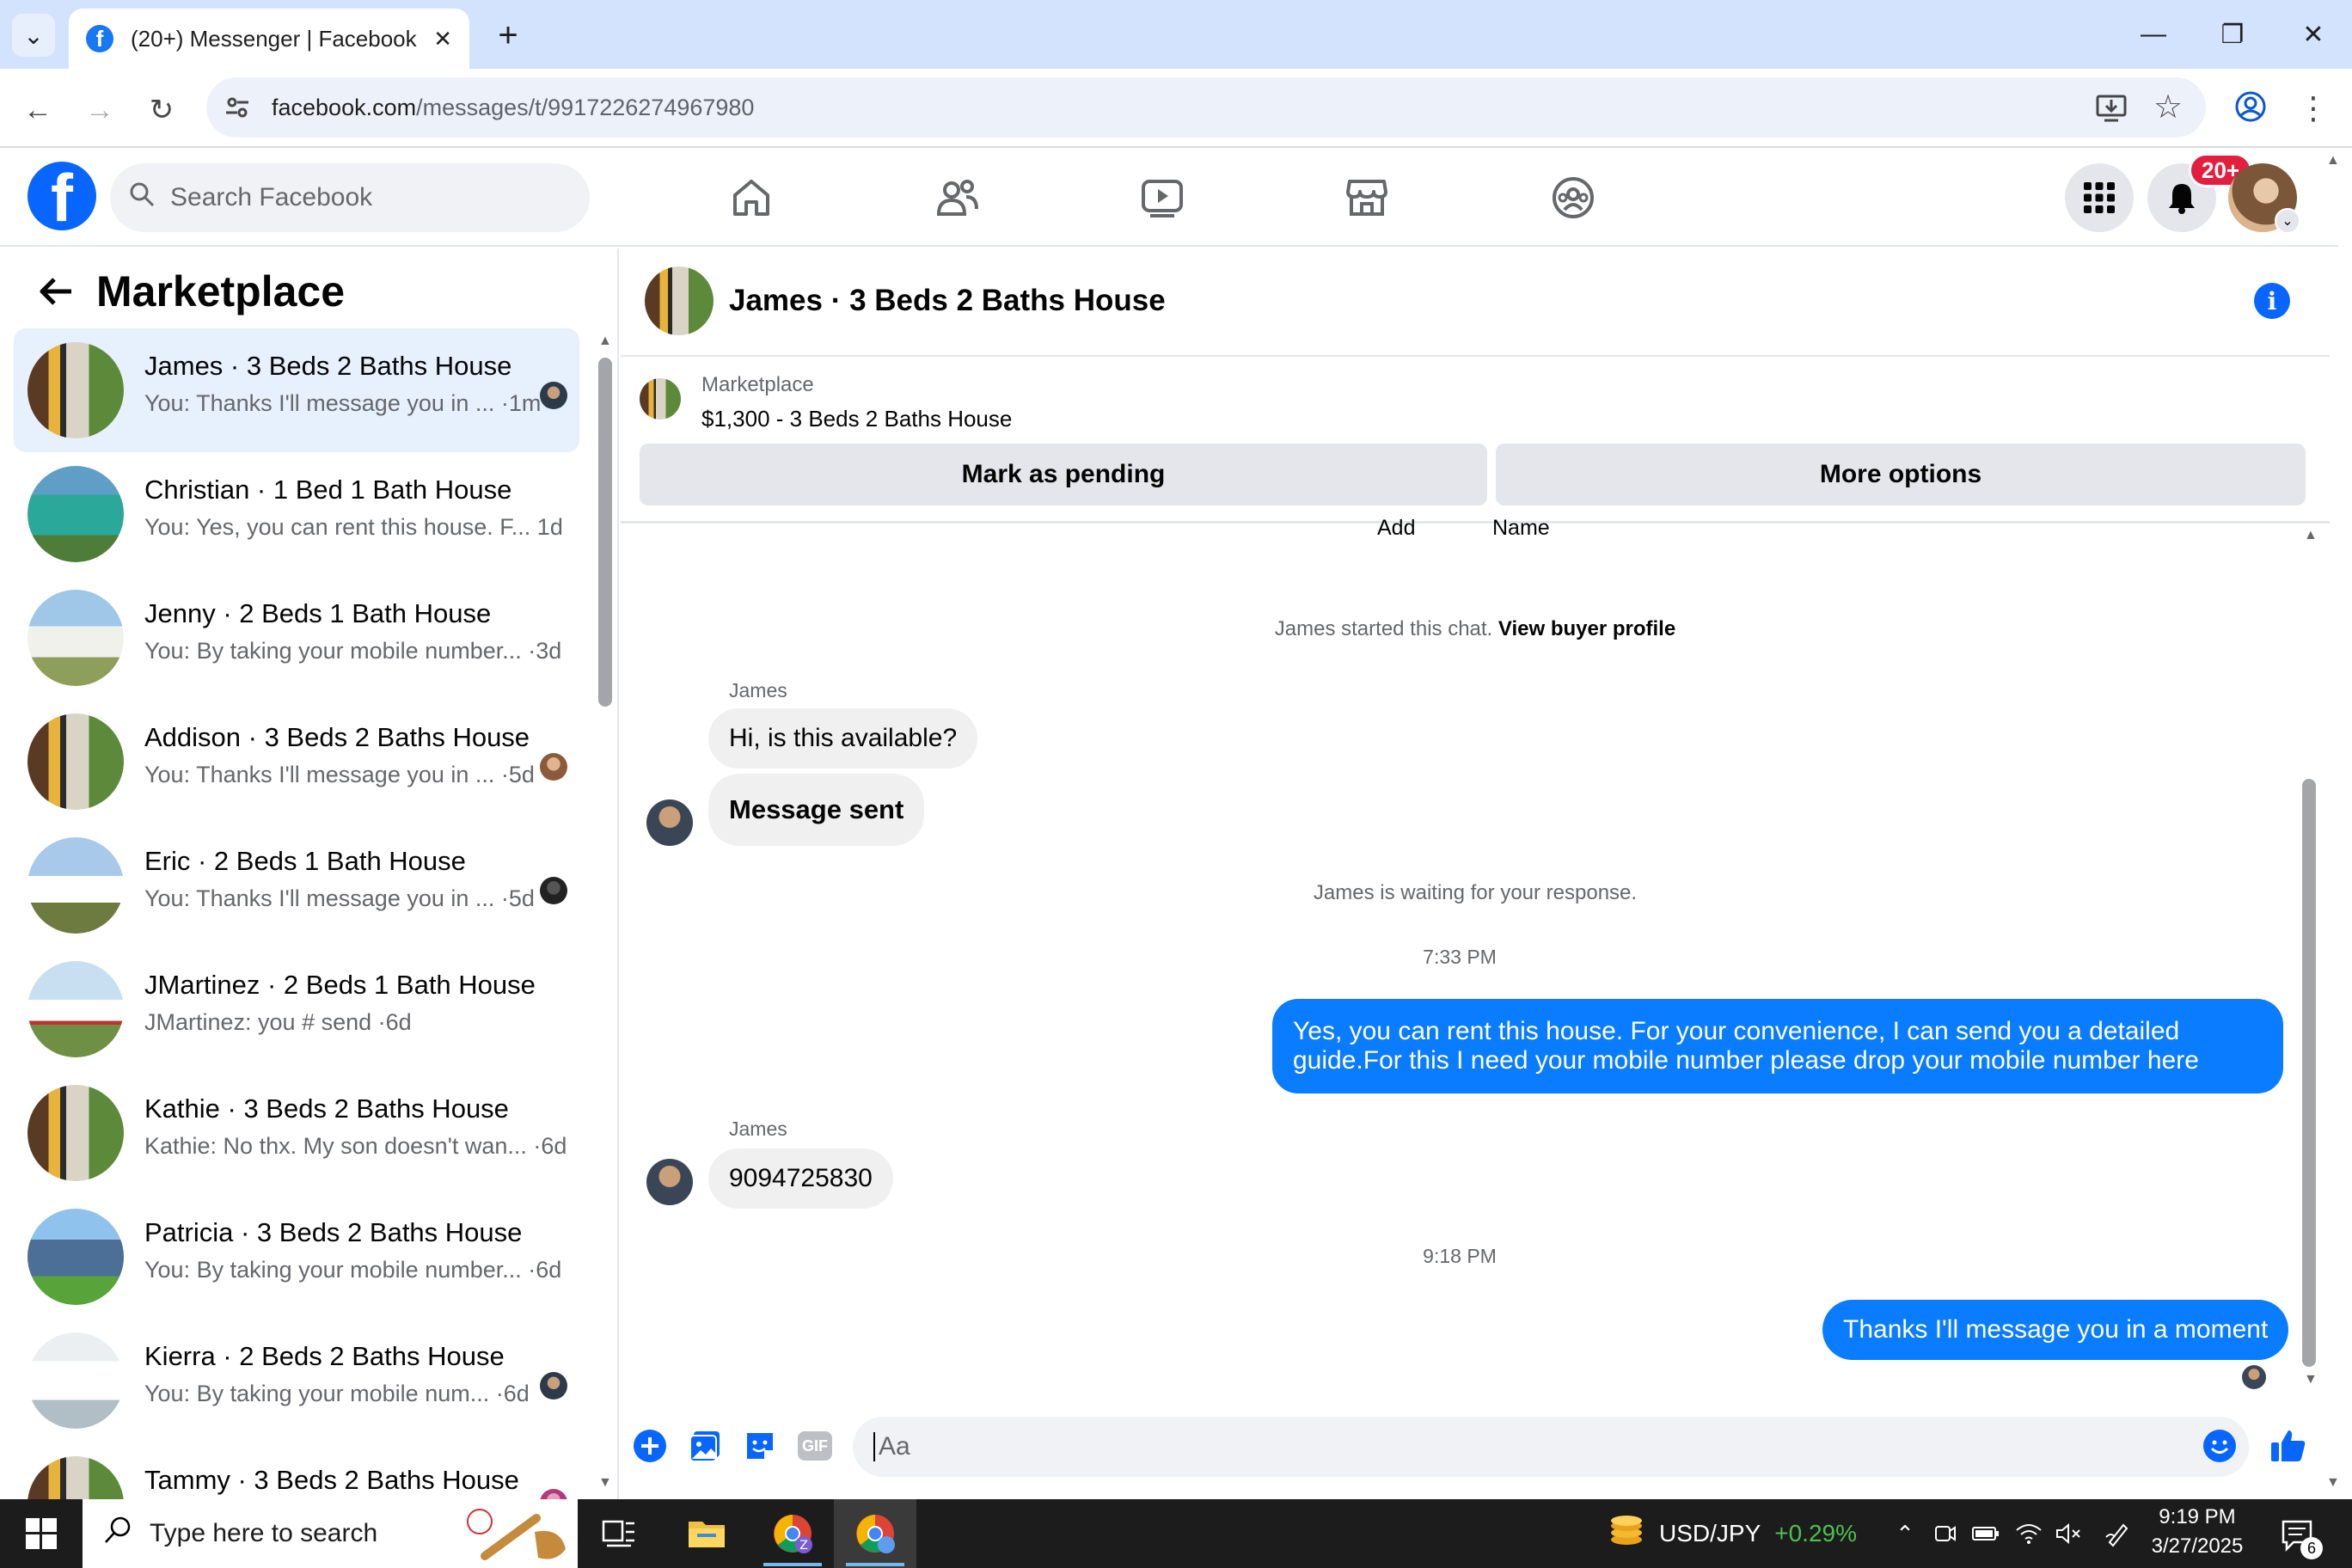  Describe the element at coordinates (751, 198) in the screenshot. I see `home-nav-icon` at that location.